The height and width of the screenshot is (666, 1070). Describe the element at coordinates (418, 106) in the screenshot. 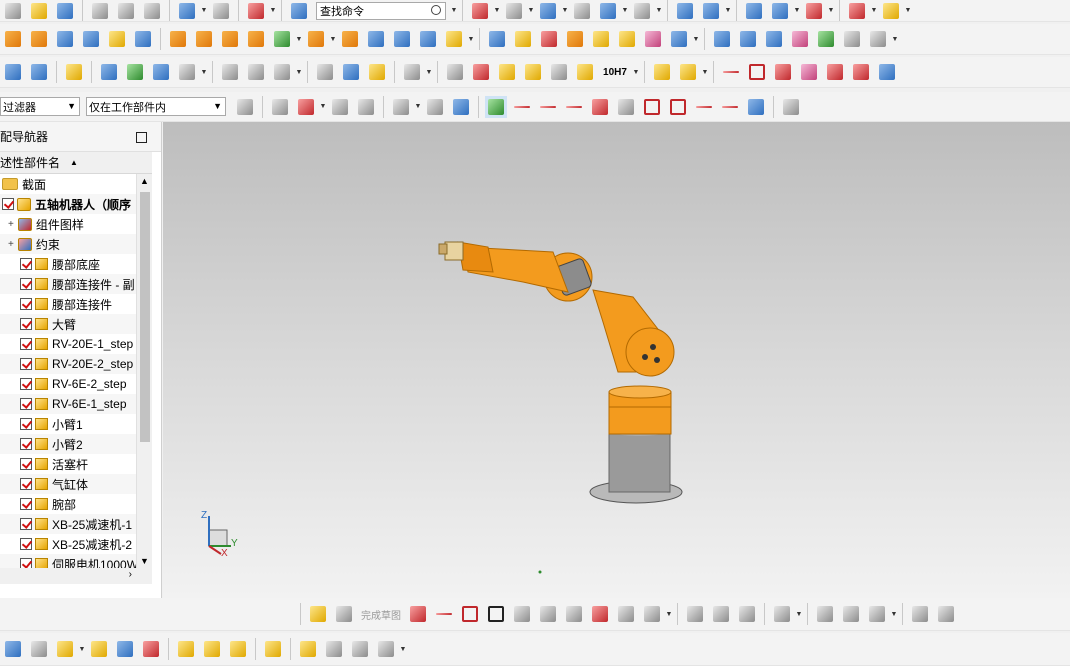

I see `rect-dropdown-icon: ▼` at that location.